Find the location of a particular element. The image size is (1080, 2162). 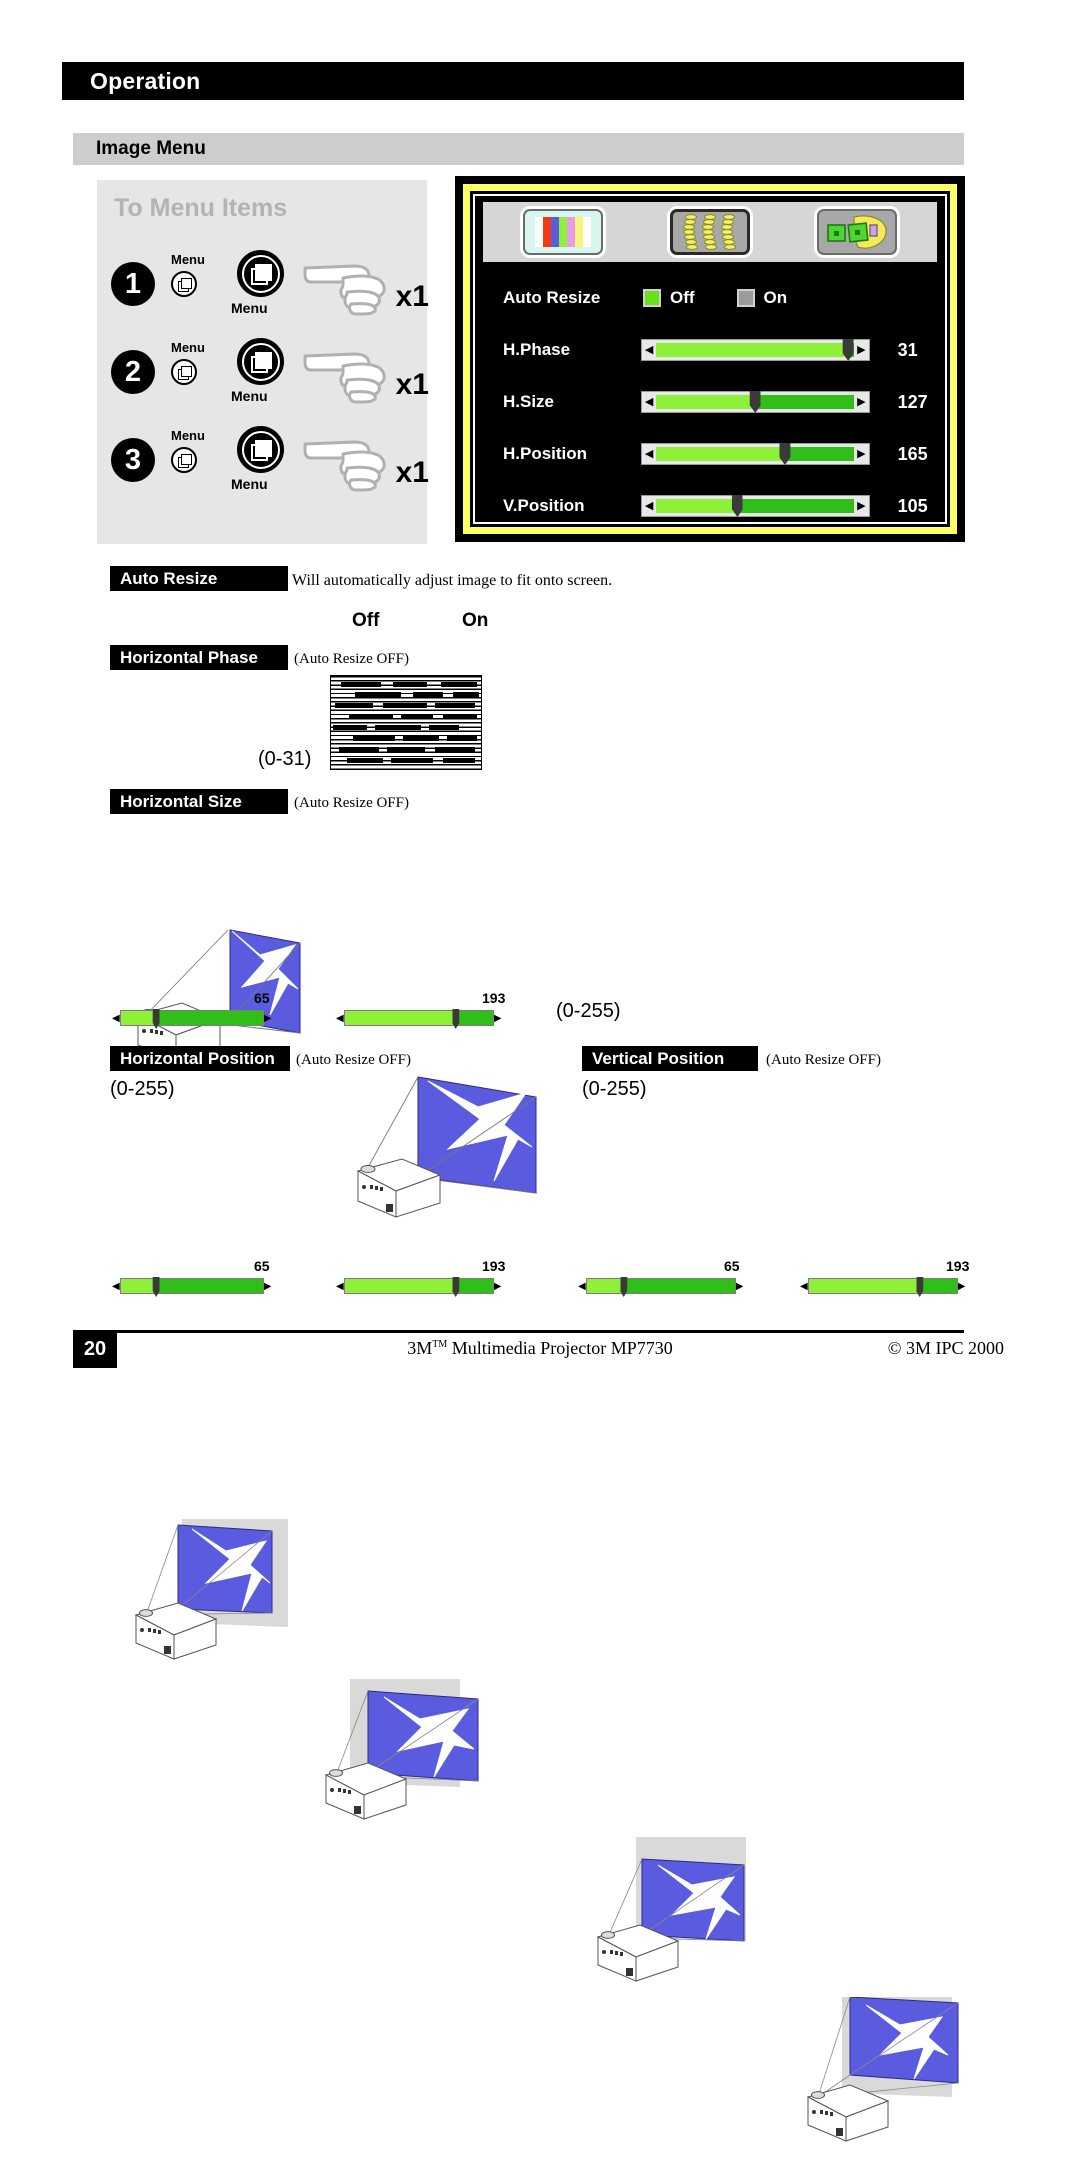

h-position-sample-slider-low: 65 ◀ ▶ is located at coordinates (197, 1277).